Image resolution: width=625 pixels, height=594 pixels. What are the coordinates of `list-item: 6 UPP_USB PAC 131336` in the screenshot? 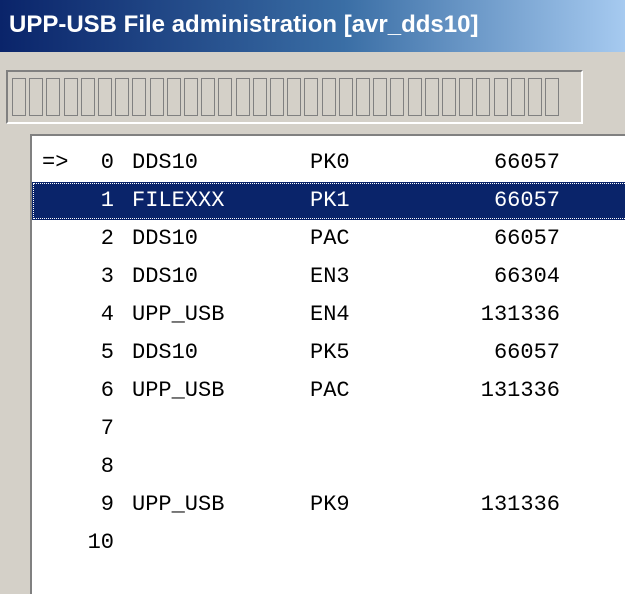 It's located at (328, 391).